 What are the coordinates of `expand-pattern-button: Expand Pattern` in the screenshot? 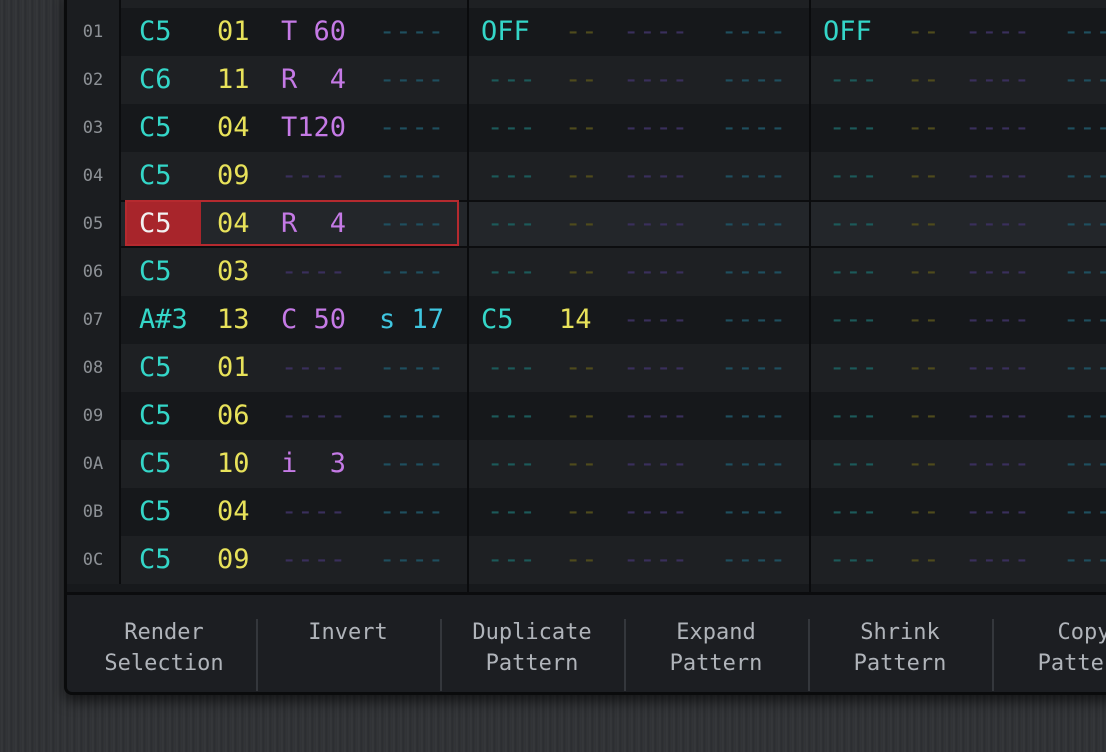 It's located at (716, 647).